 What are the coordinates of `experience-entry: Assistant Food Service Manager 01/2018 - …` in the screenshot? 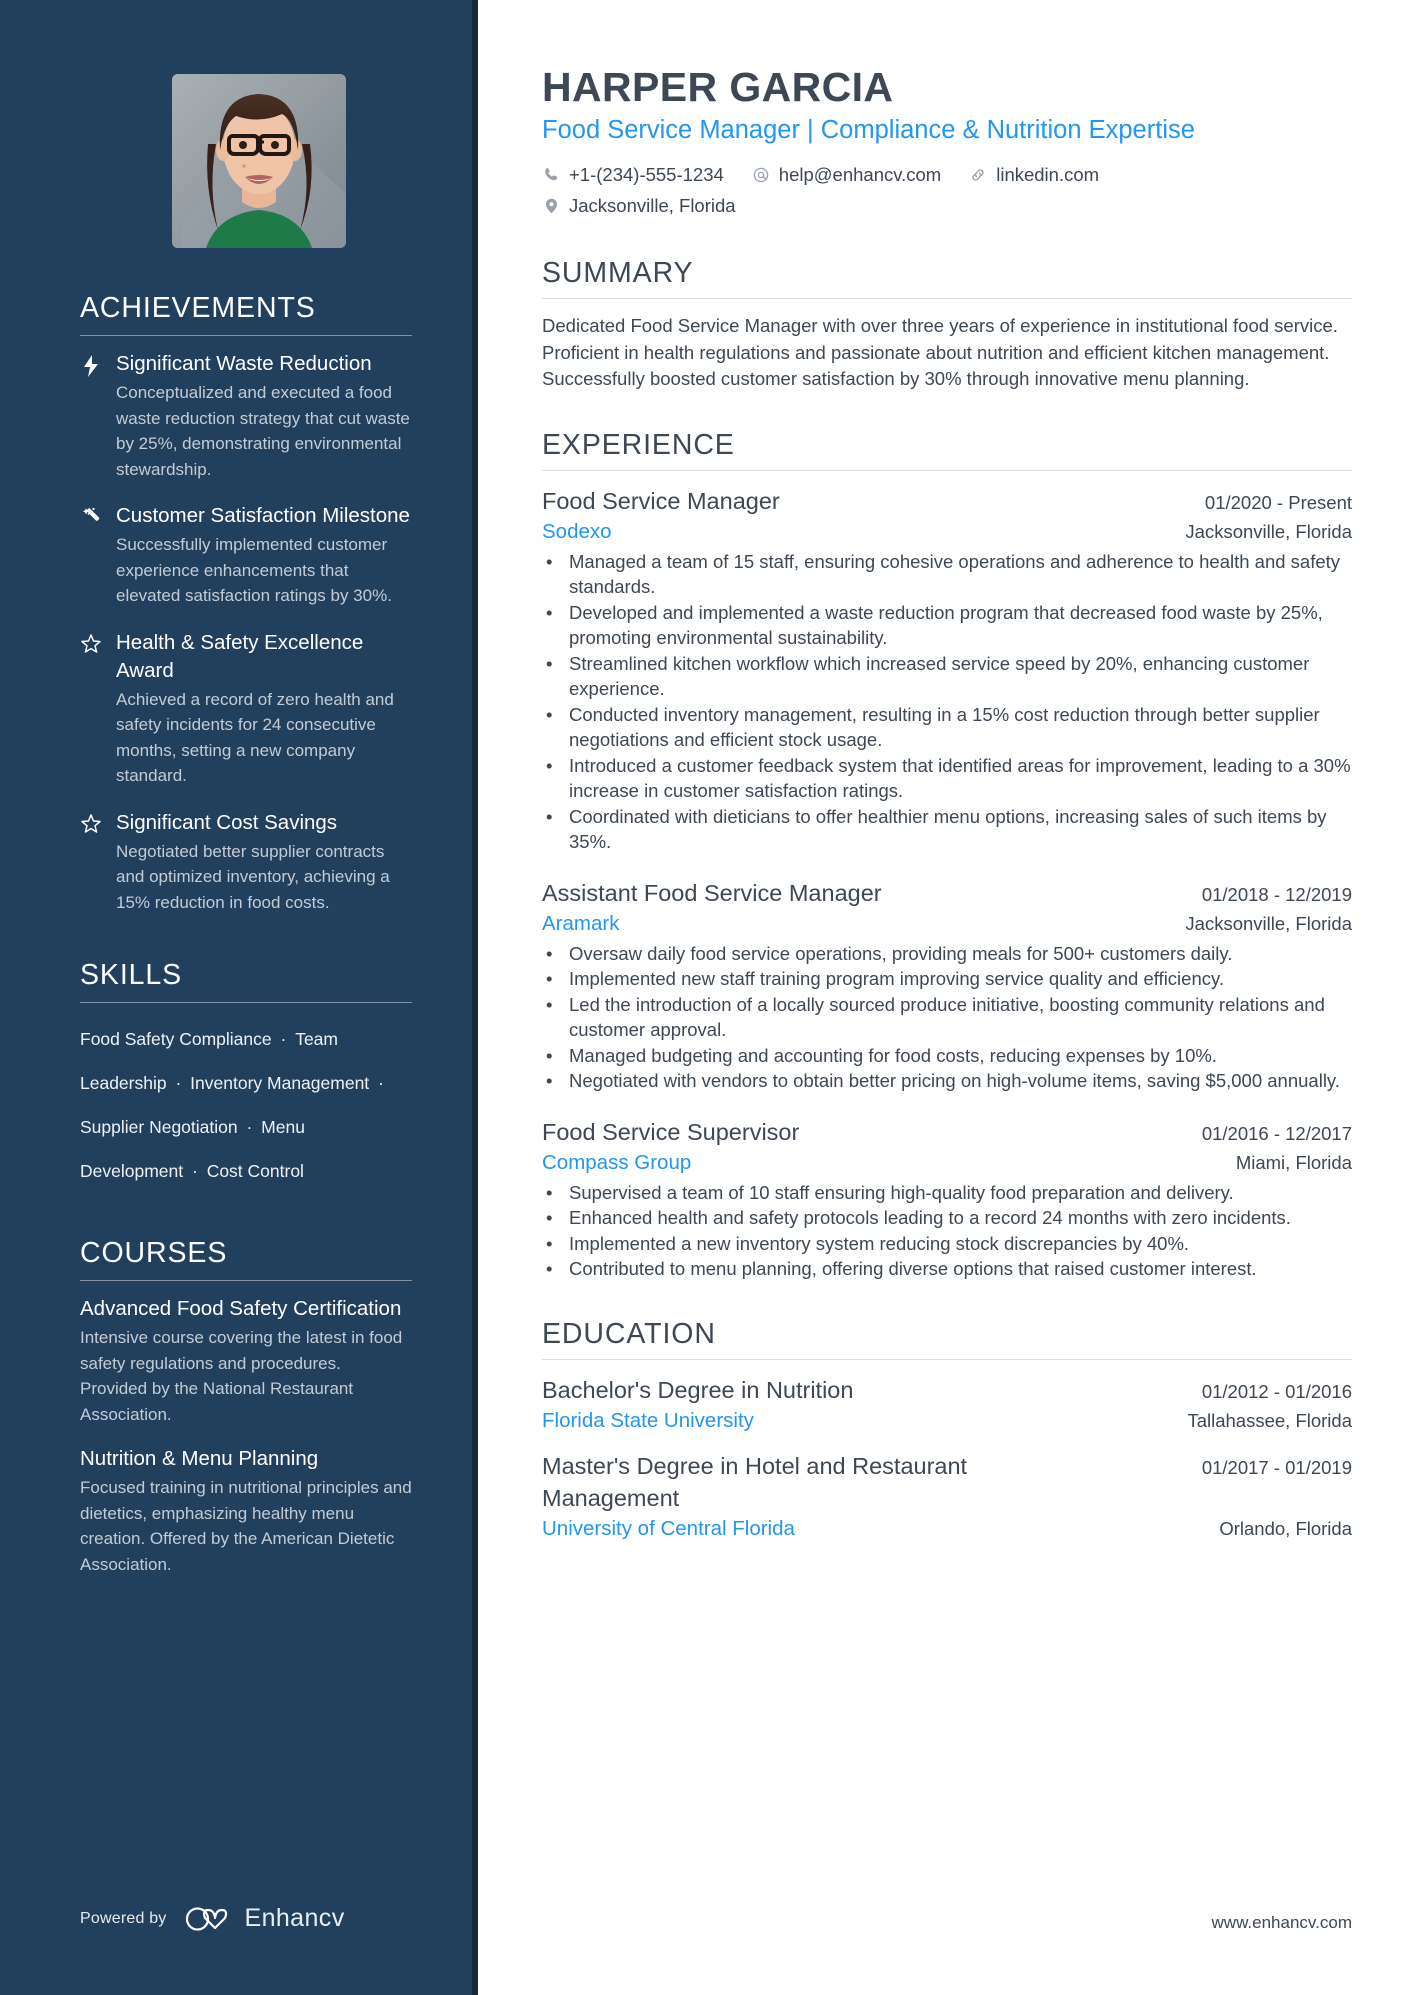 It's located at (947, 985).